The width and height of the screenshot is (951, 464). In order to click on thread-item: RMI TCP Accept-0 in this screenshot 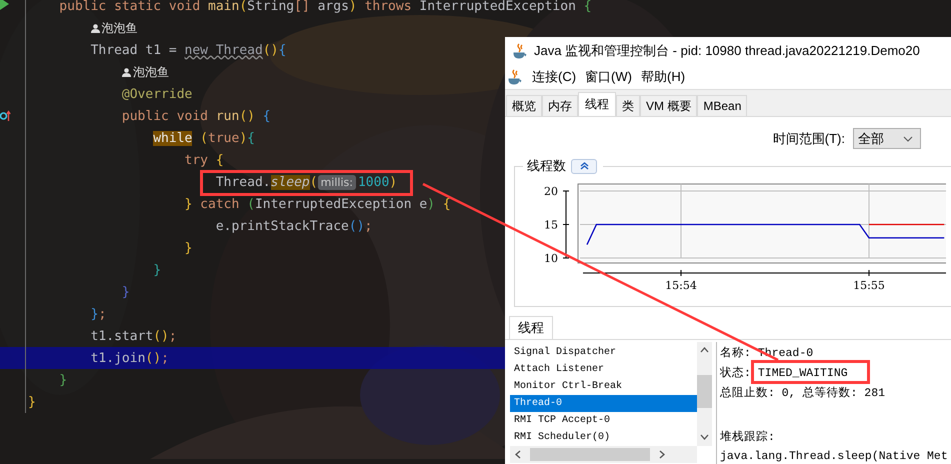, I will do `click(603, 420)`.